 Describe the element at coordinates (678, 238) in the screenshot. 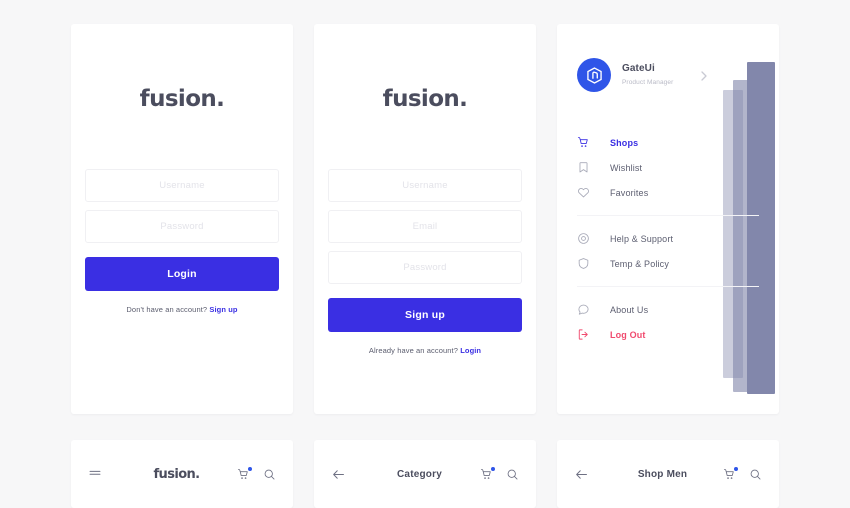

I see `menu-item-help-support: Help & Support` at that location.